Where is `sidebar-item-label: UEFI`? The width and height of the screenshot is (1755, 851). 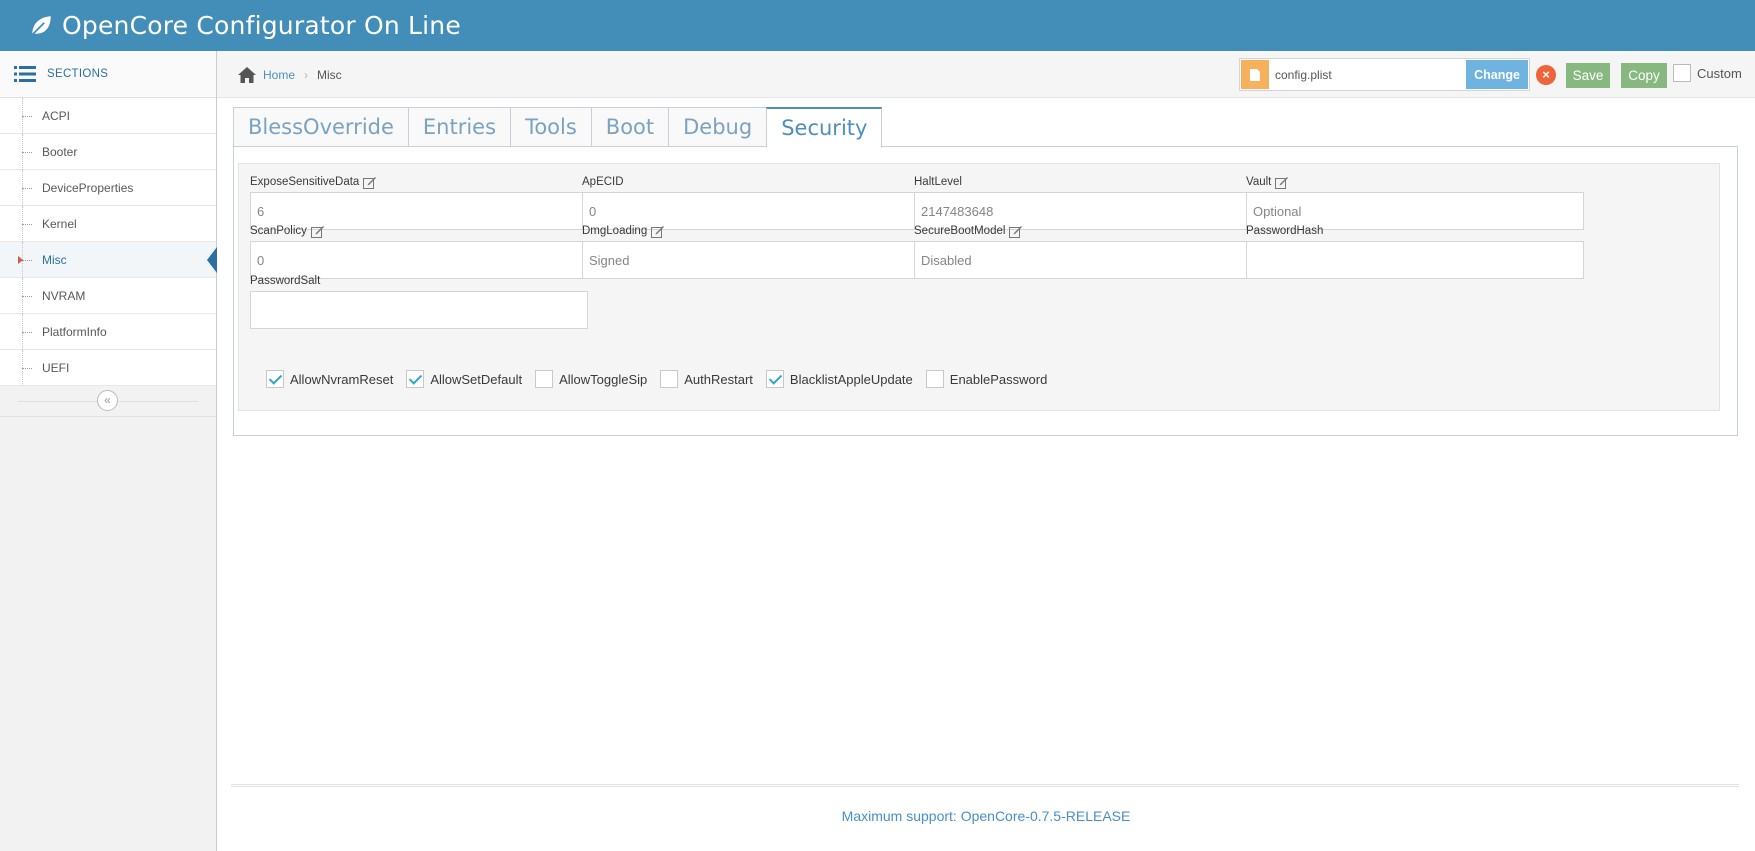
sidebar-item-label: UEFI is located at coordinates (56, 367).